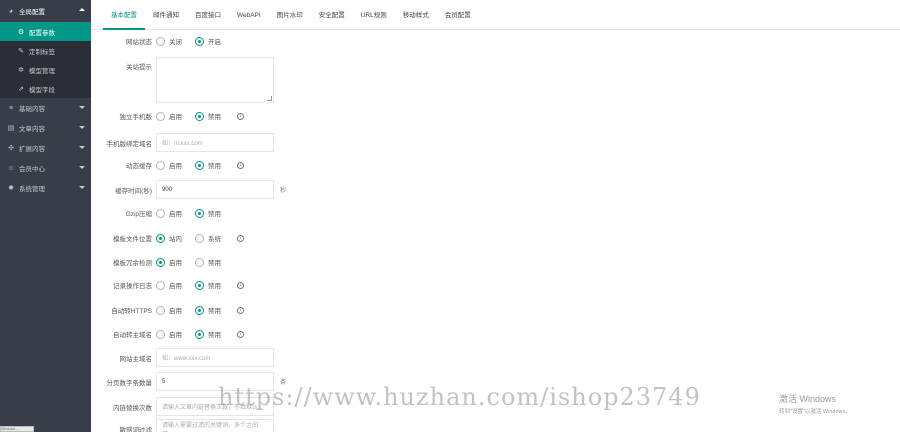 The width and height of the screenshot is (900, 432). I want to click on sidebar-submenu: ⚙ 配置参数 ✎ 定制标签 ✲ 模型管理 ⇗ 模型字段, so click(45, 60).